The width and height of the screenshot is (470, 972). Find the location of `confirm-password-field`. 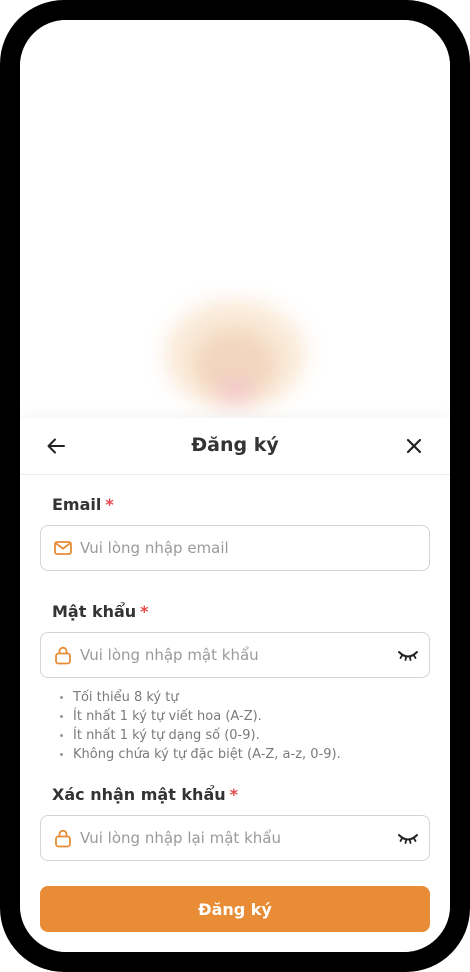

confirm-password-field is located at coordinates (235, 838).